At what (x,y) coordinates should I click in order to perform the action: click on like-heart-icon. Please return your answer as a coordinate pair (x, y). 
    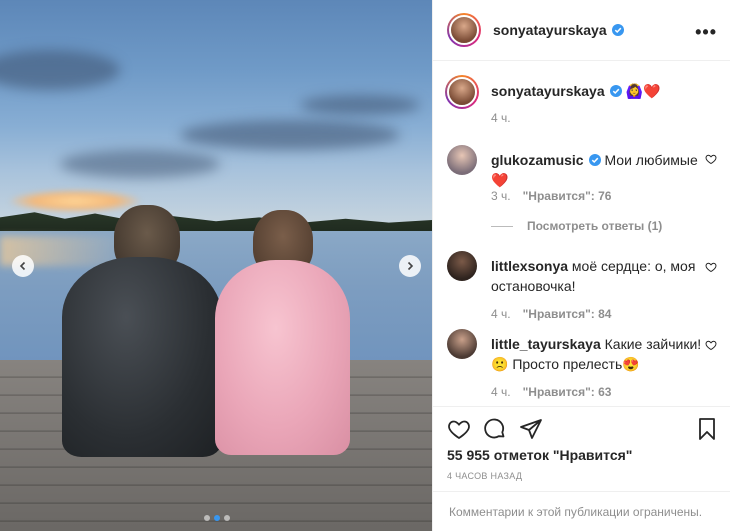
    Looking at the image, I should click on (459, 429).